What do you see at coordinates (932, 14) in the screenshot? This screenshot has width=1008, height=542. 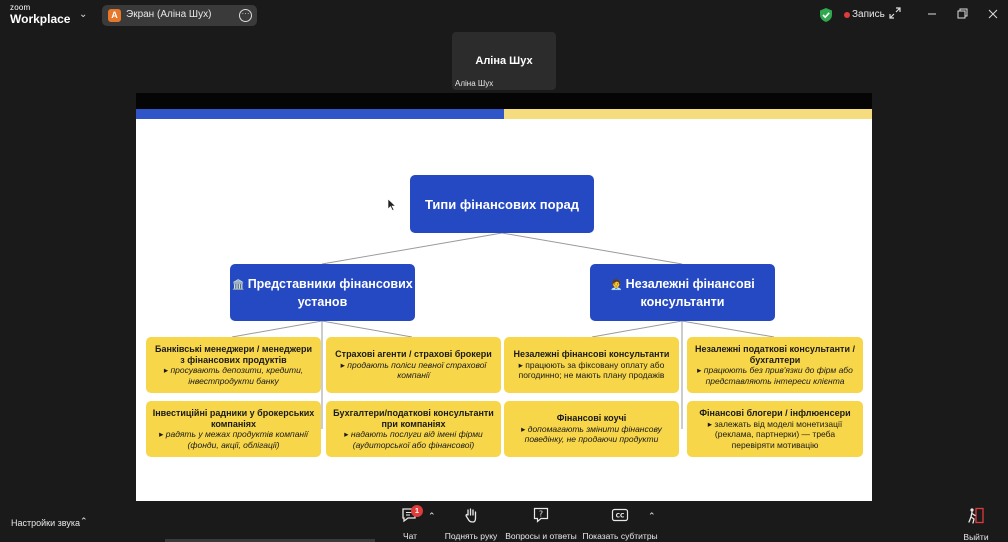 I see `minimize-window-icon` at bounding box center [932, 14].